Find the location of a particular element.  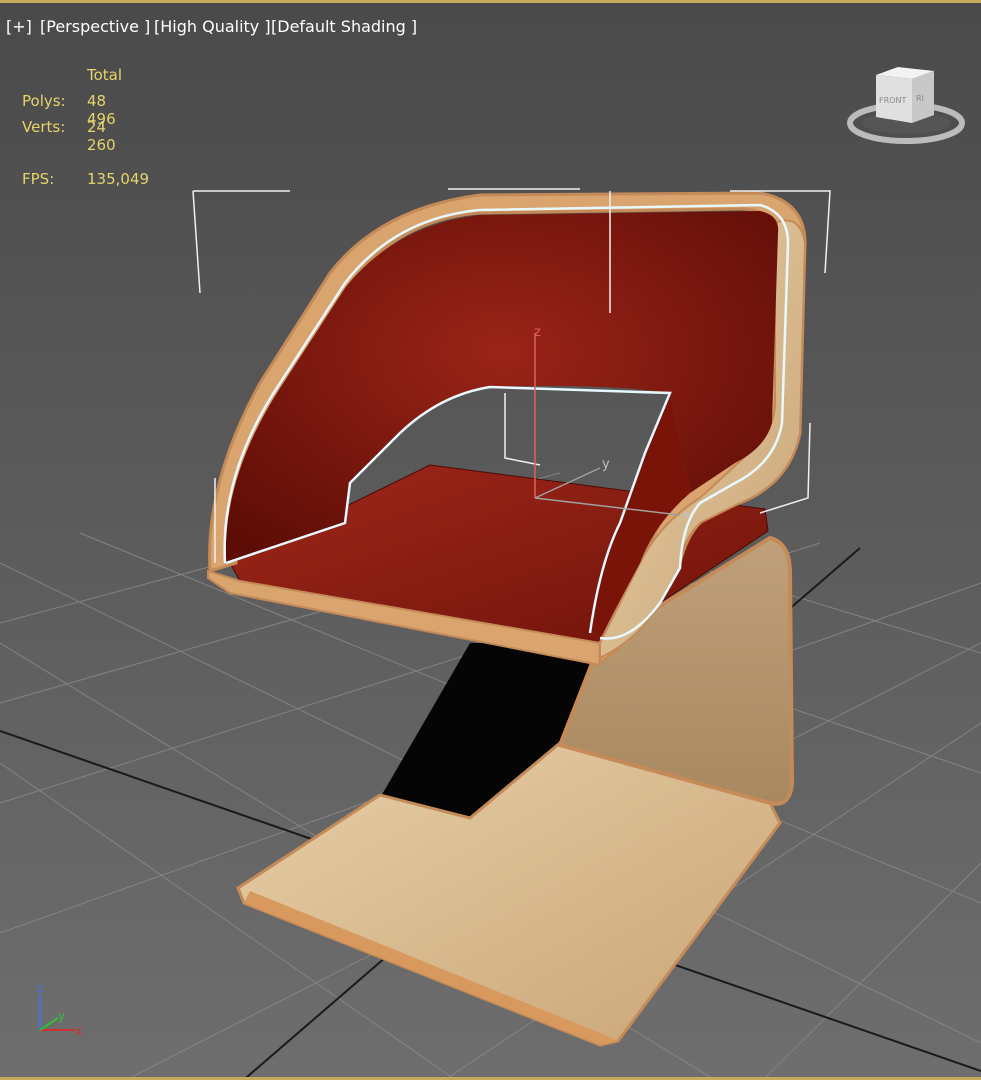

axis-tripod: z y x is located at coordinates (59, 1009).